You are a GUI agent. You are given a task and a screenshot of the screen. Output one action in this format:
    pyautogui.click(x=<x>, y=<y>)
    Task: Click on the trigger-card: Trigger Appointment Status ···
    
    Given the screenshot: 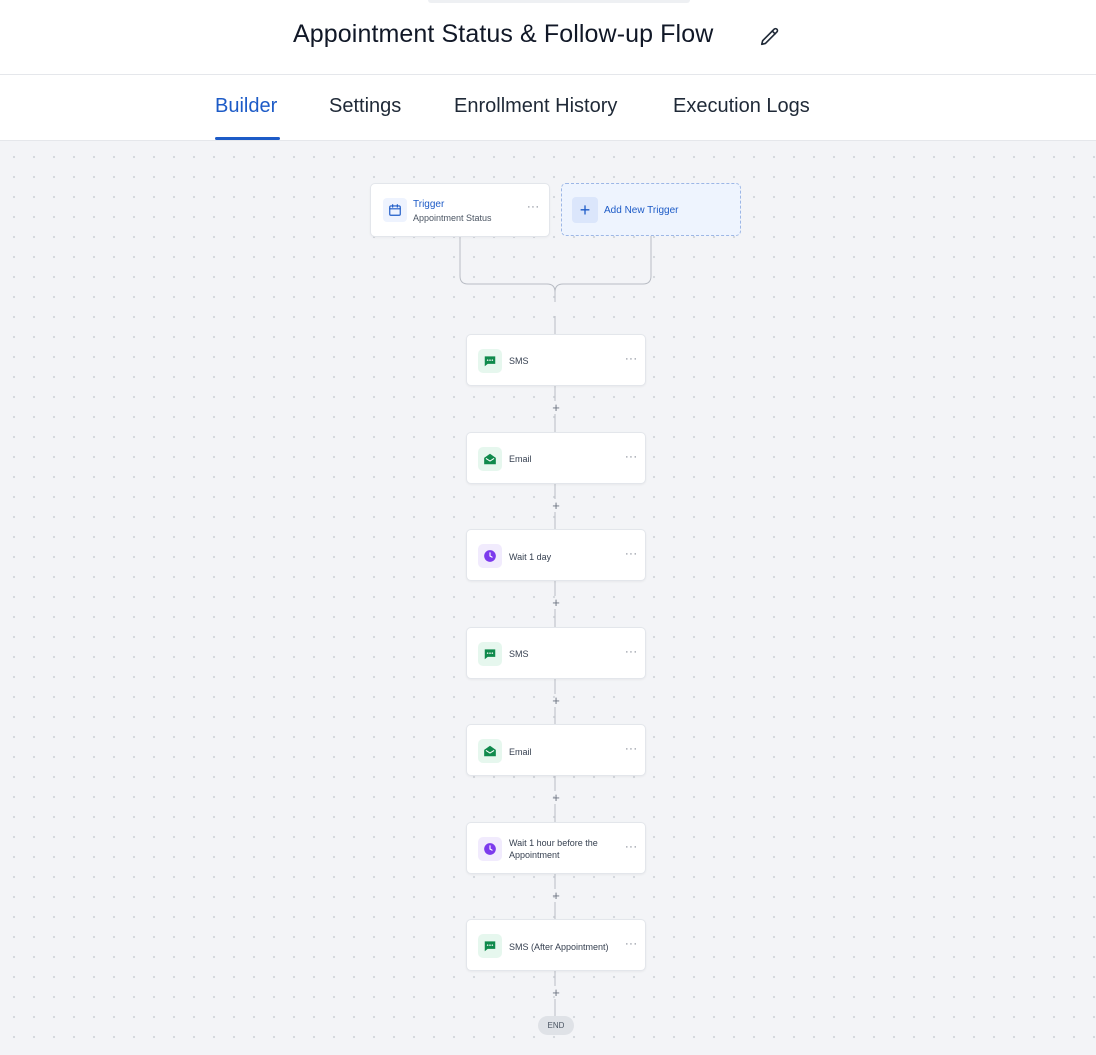 What is the action you would take?
    pyautogui.click(x=460, y=210)
    